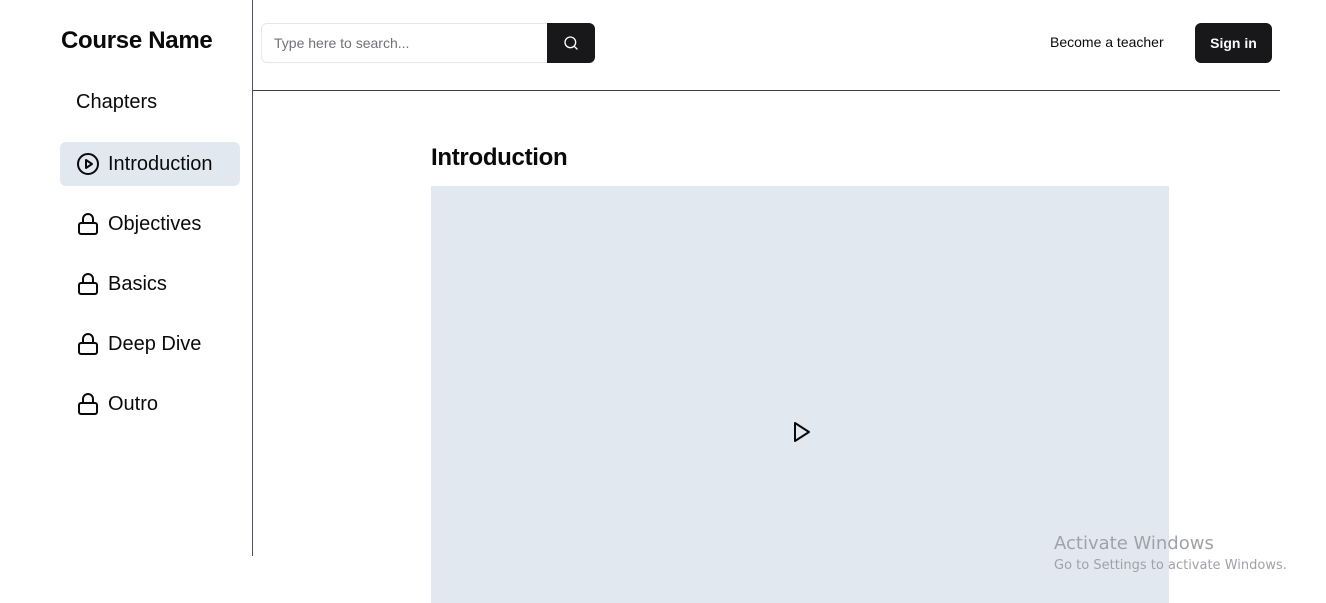 The image size is (1326, 603). What do you see at coordinates (1134, 543) in the screenshot?
I see `watermark-title: Activate Windows` at bounding box center [1134, 543].